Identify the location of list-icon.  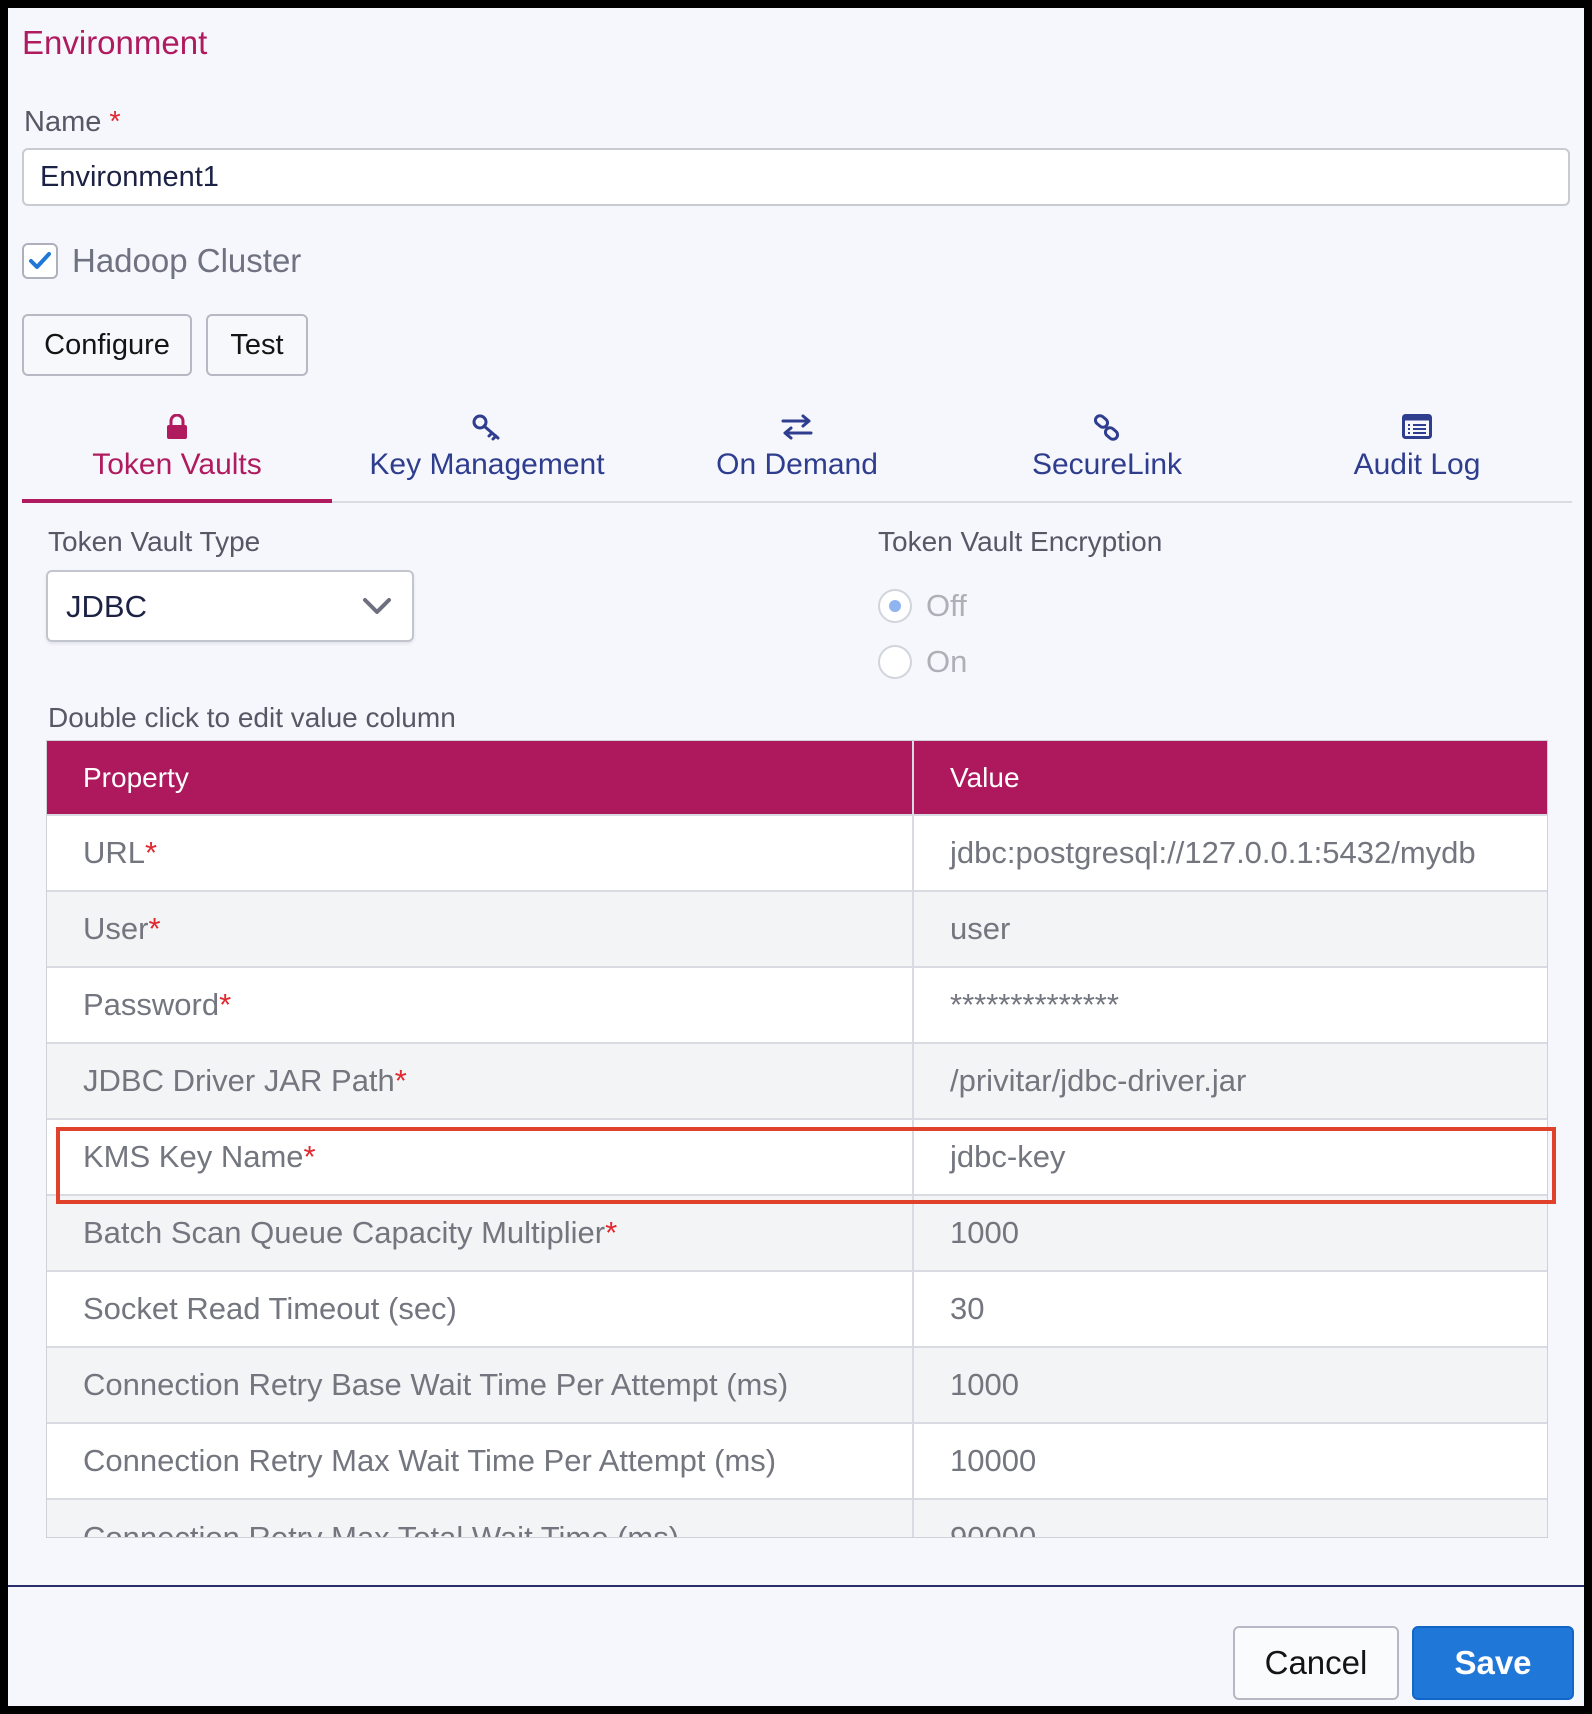
(1417, 426).